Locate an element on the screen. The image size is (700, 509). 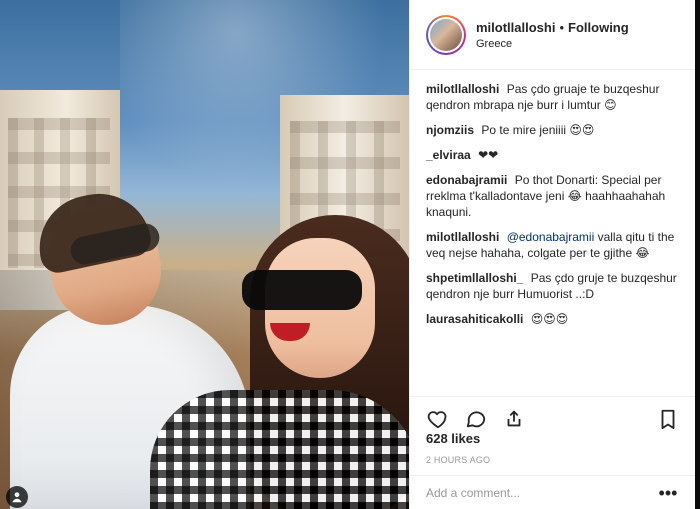
post-timestamp: 2 HOURS AGO is located at coordinates (458, 460).